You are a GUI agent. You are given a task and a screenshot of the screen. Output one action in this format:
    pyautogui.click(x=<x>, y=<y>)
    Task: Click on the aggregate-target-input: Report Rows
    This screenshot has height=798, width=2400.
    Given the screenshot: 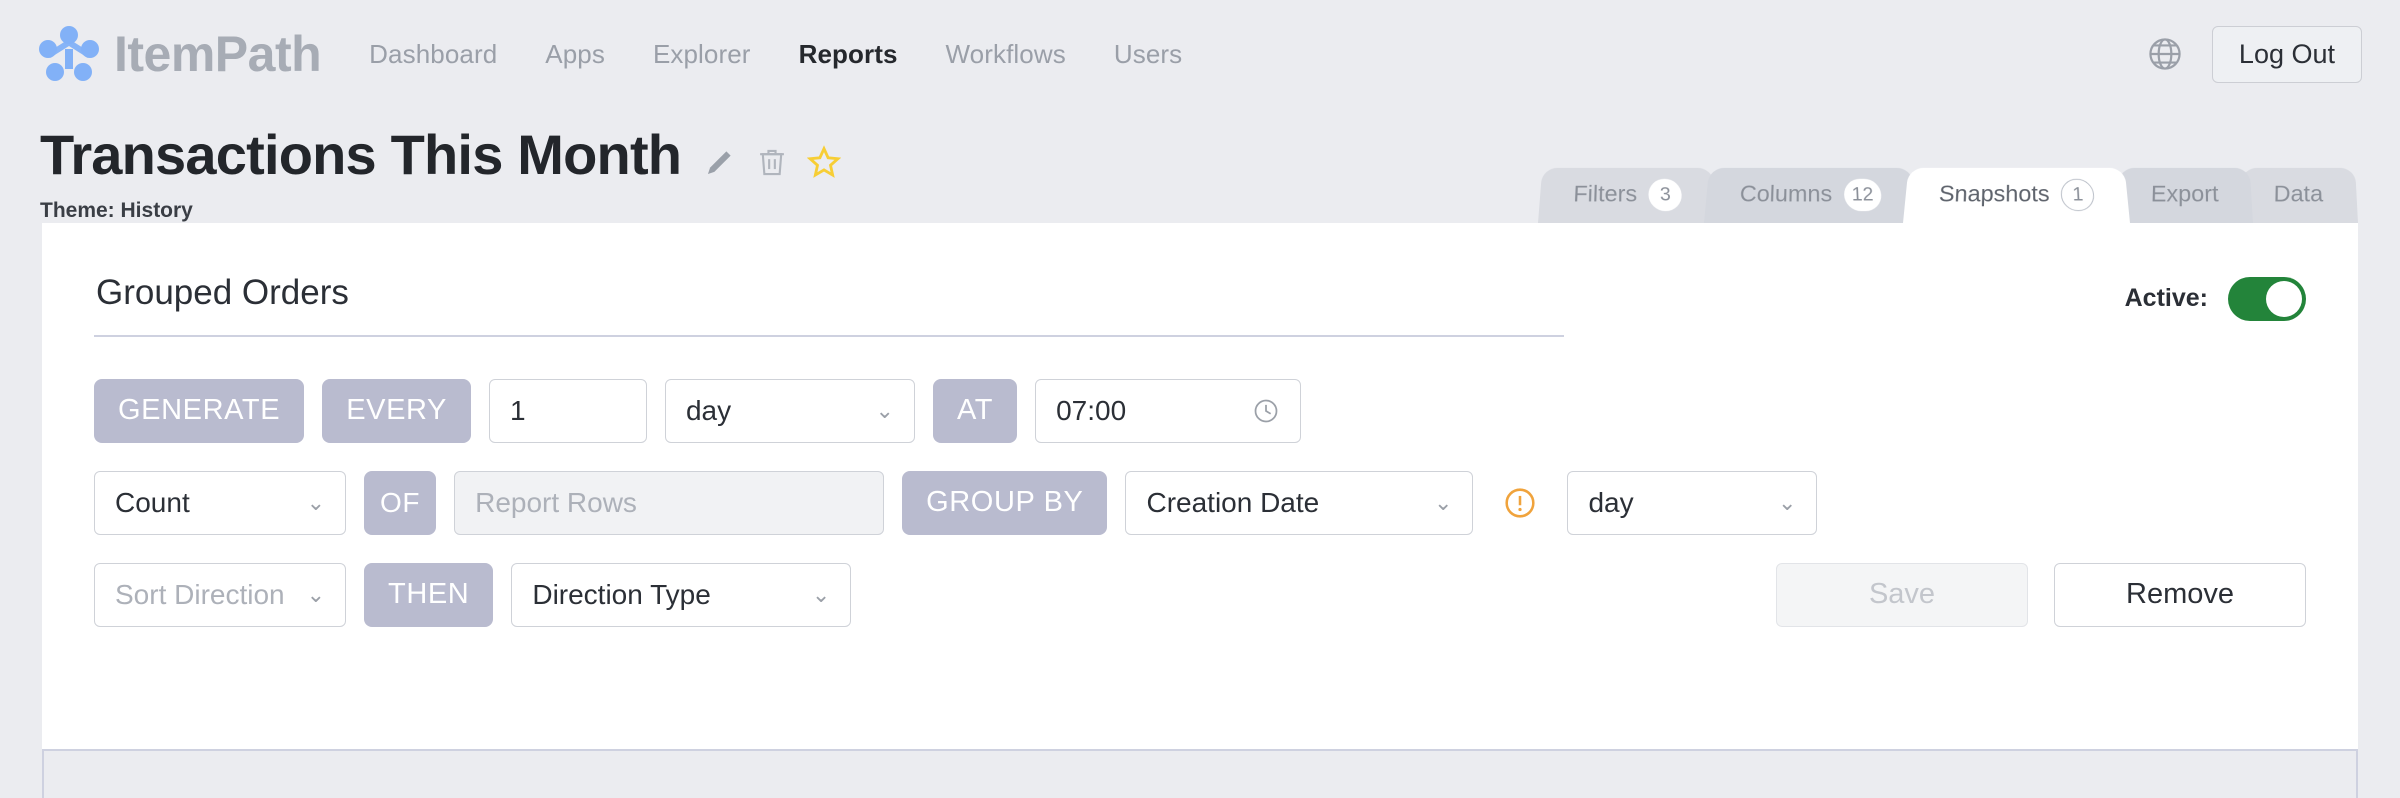 What is the action you would take?
    pyautogui.click(x=669, y=502)
    